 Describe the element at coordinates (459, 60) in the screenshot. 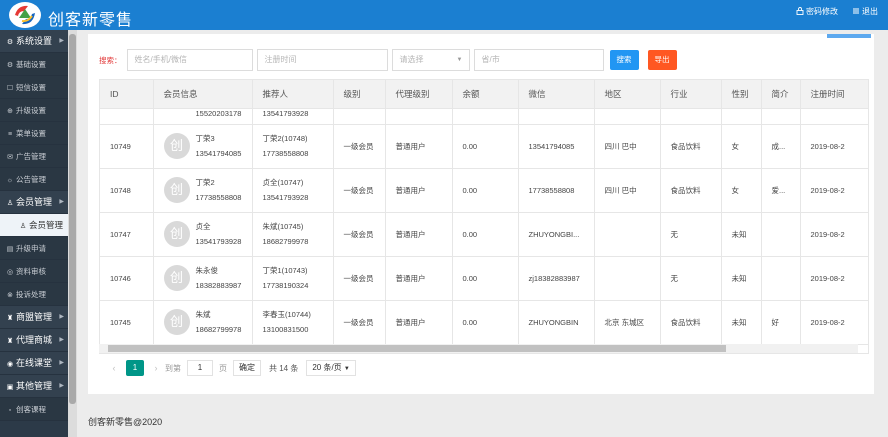

I see `chevron-down-icon: ▼` at that location.